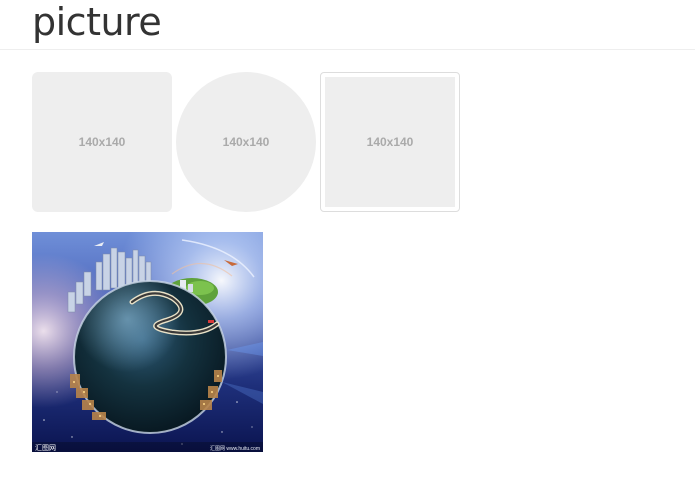 This screenshot has height=481, width=695. Describe the element at coordinates (235, 448) in the screenshot. I see `photo-watermark-site: 汇图网 www.huitu.com` at that location.